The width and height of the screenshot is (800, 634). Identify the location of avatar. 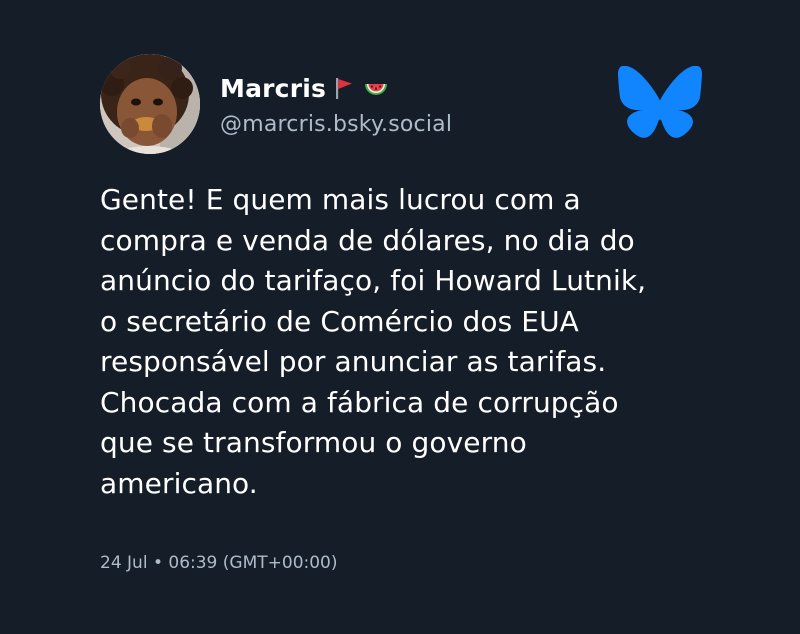
(150, 104).